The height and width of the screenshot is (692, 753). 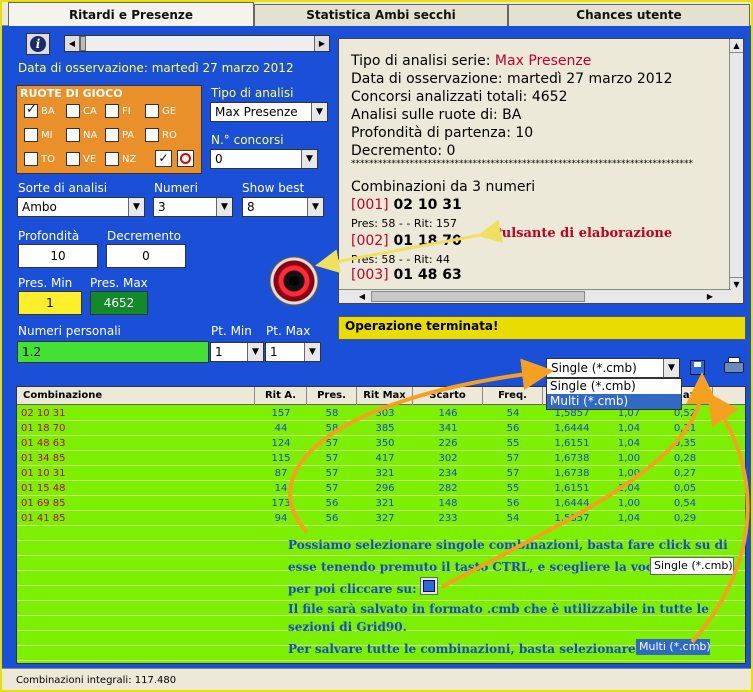 I want to click on grid-cell: 0,28, so click(x=685, y=458).